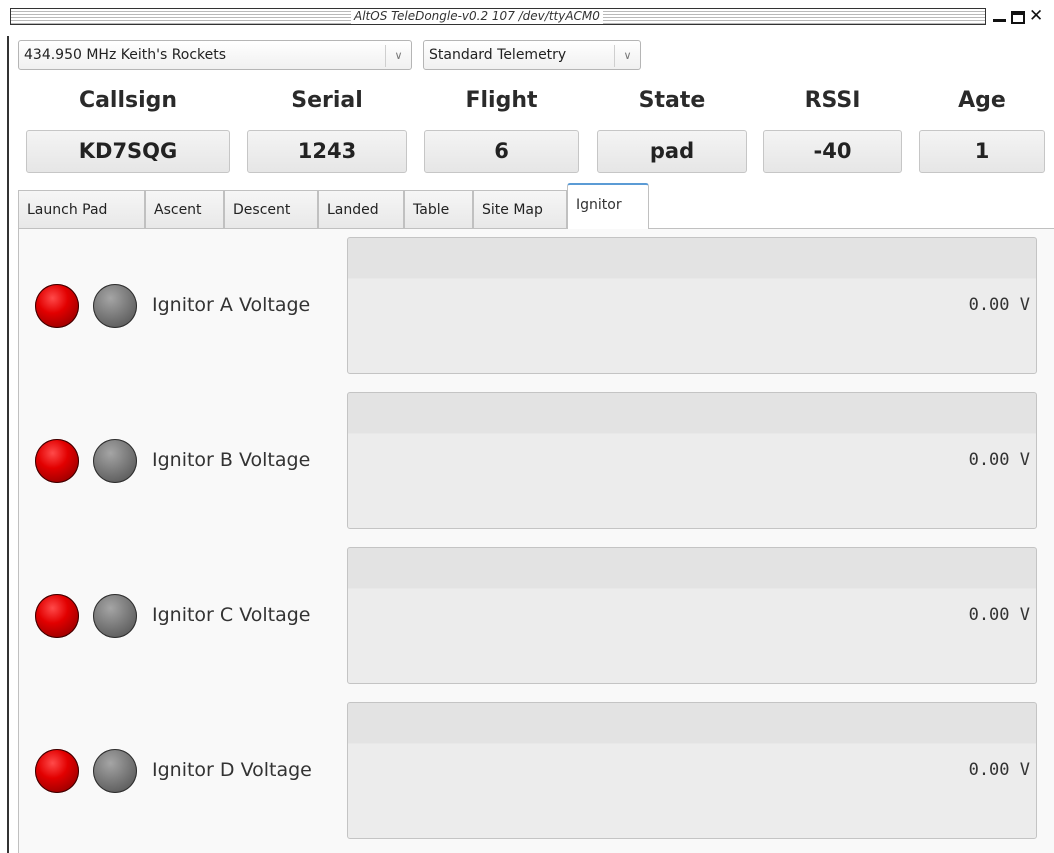  What do you see at coordinates (8, 444) in the screenshot?
I see `window-border` at bounding box center [8, 444].